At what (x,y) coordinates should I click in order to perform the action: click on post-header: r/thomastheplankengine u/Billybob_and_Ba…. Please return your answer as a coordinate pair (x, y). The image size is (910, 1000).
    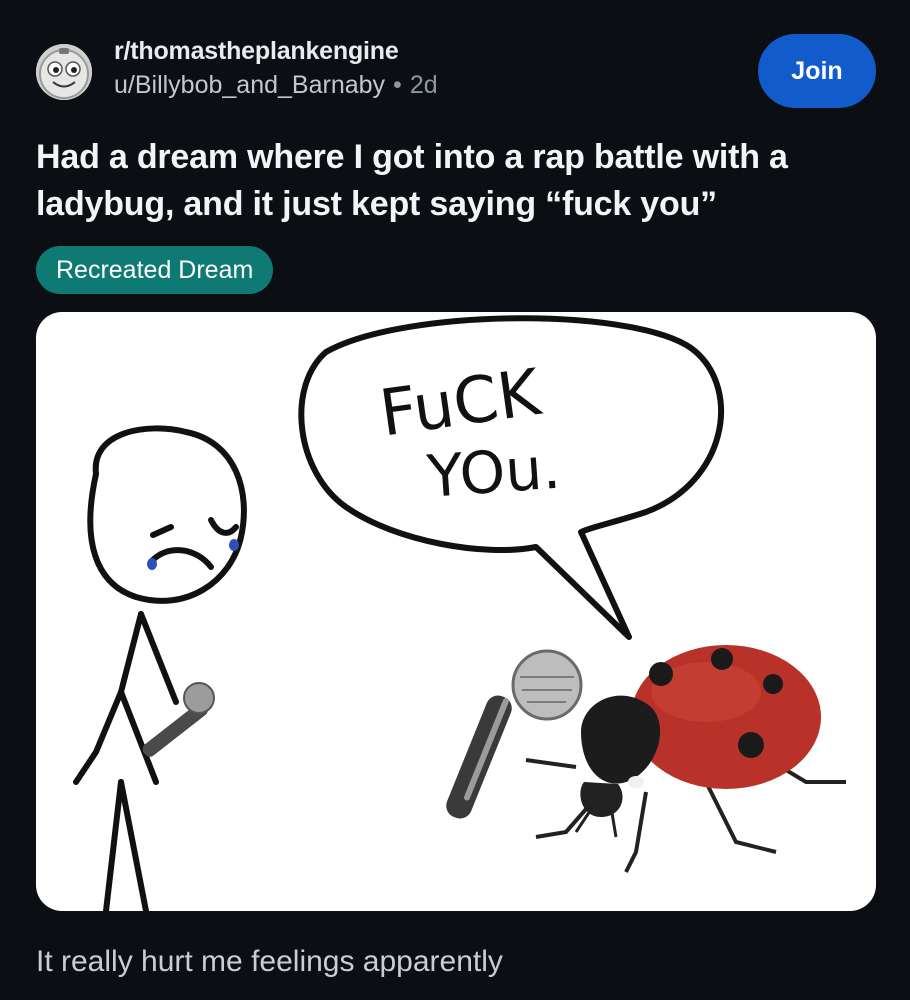
    Looking at the image, I should click on (456, 73).